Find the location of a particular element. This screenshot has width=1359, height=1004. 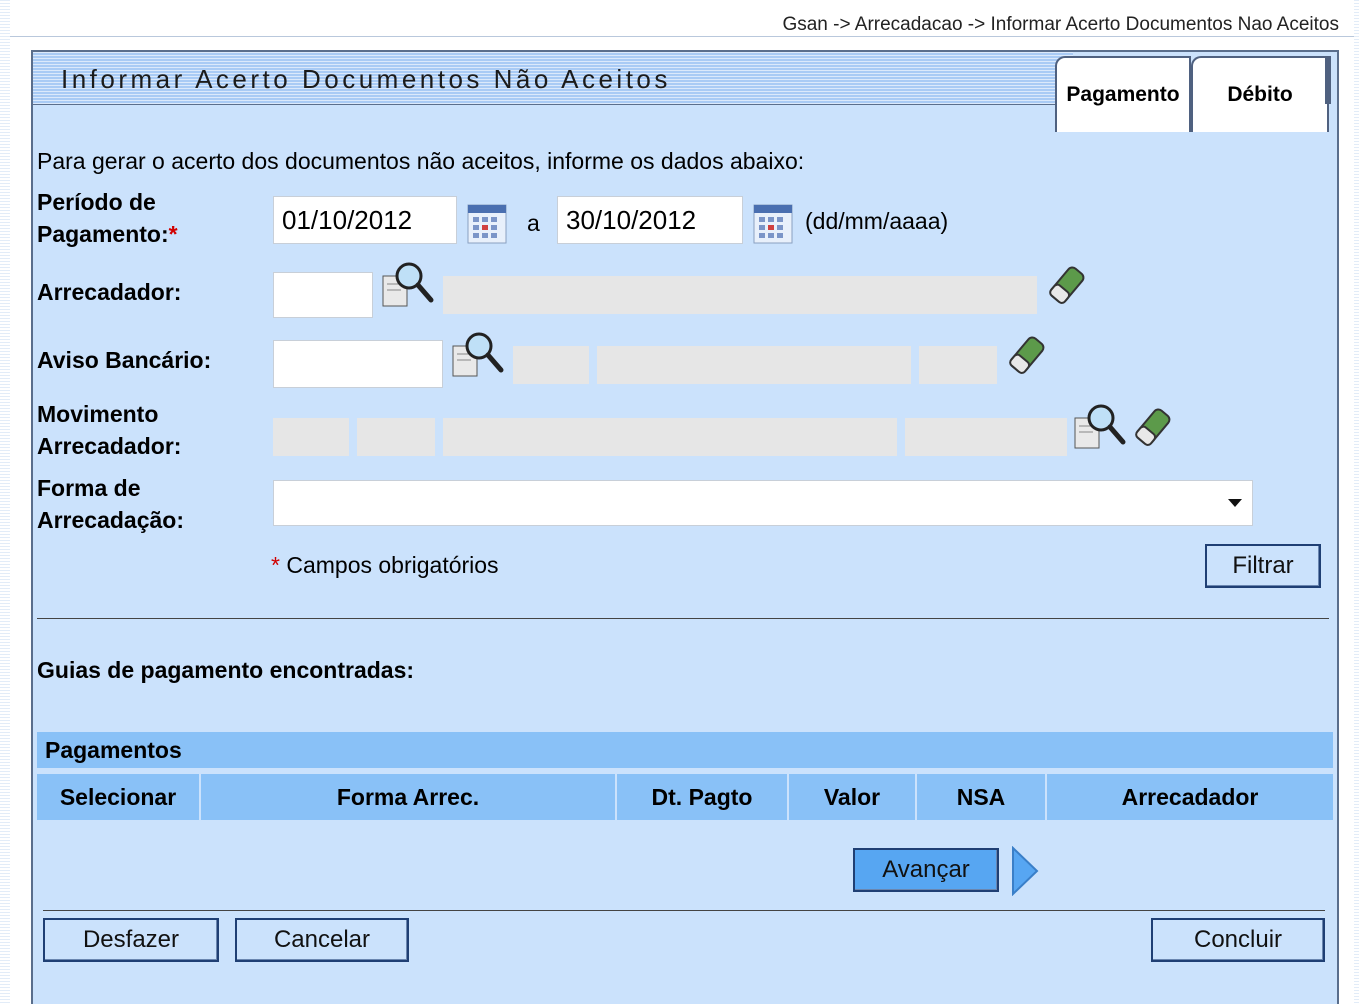

periodo-label-line1: Período de is located at coordinates (96, 202).